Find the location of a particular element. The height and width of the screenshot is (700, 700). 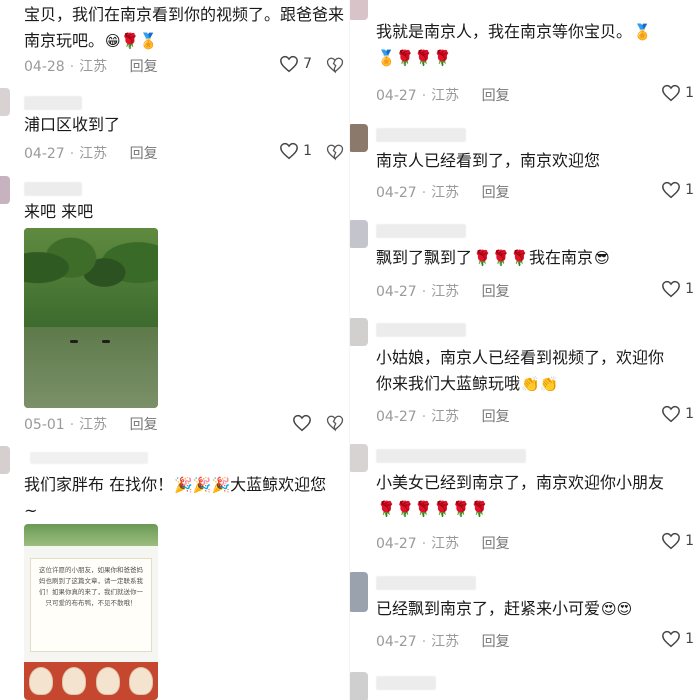

comment-text-line1: 我就是南京人，我在南京等你宝贝。 is located at coordinates (504, 31).